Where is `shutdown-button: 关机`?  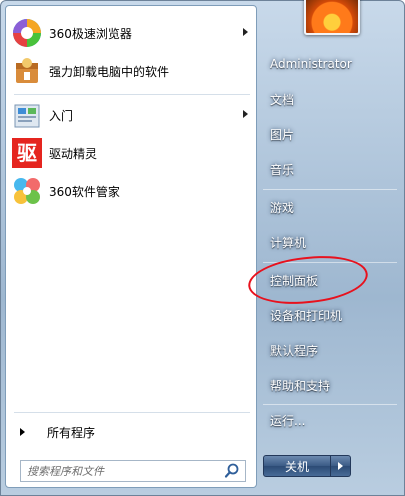 shutdown-button: 关机 is located at coordinates (297, 466).